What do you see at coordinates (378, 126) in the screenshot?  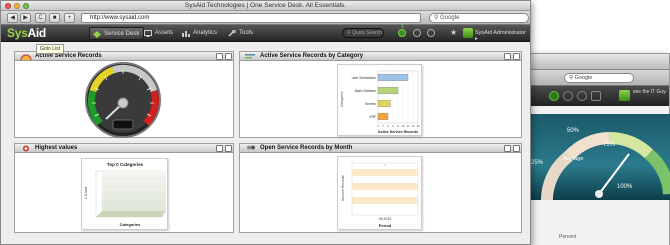 I see `x-tick-label: 0` at bounding box center [378, 126].